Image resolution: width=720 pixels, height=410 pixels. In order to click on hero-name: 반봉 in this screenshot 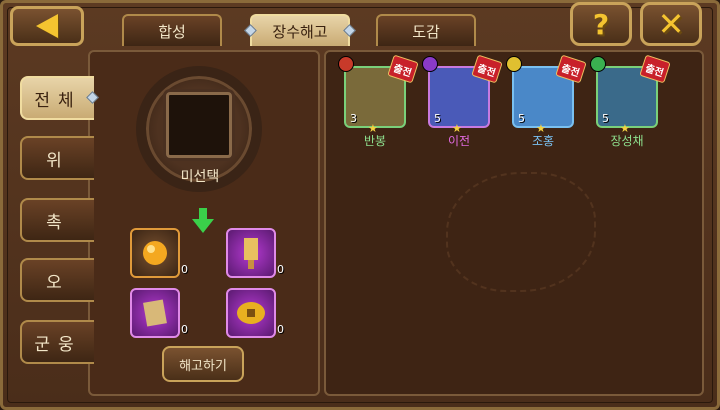, I will do `click(375, 141)`.